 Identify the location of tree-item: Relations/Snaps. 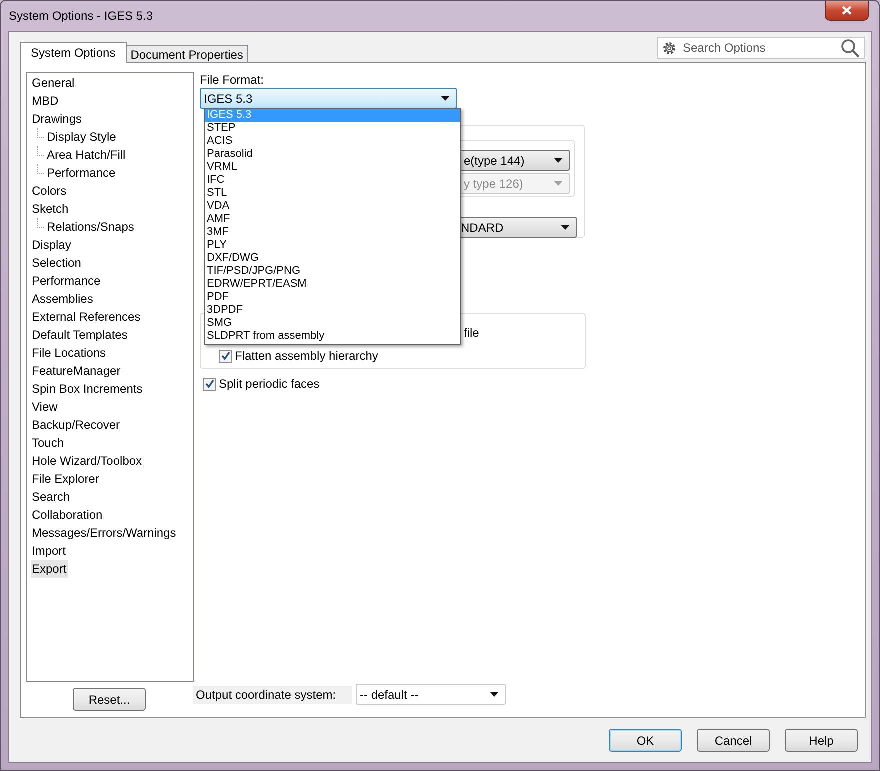
(91, 227).